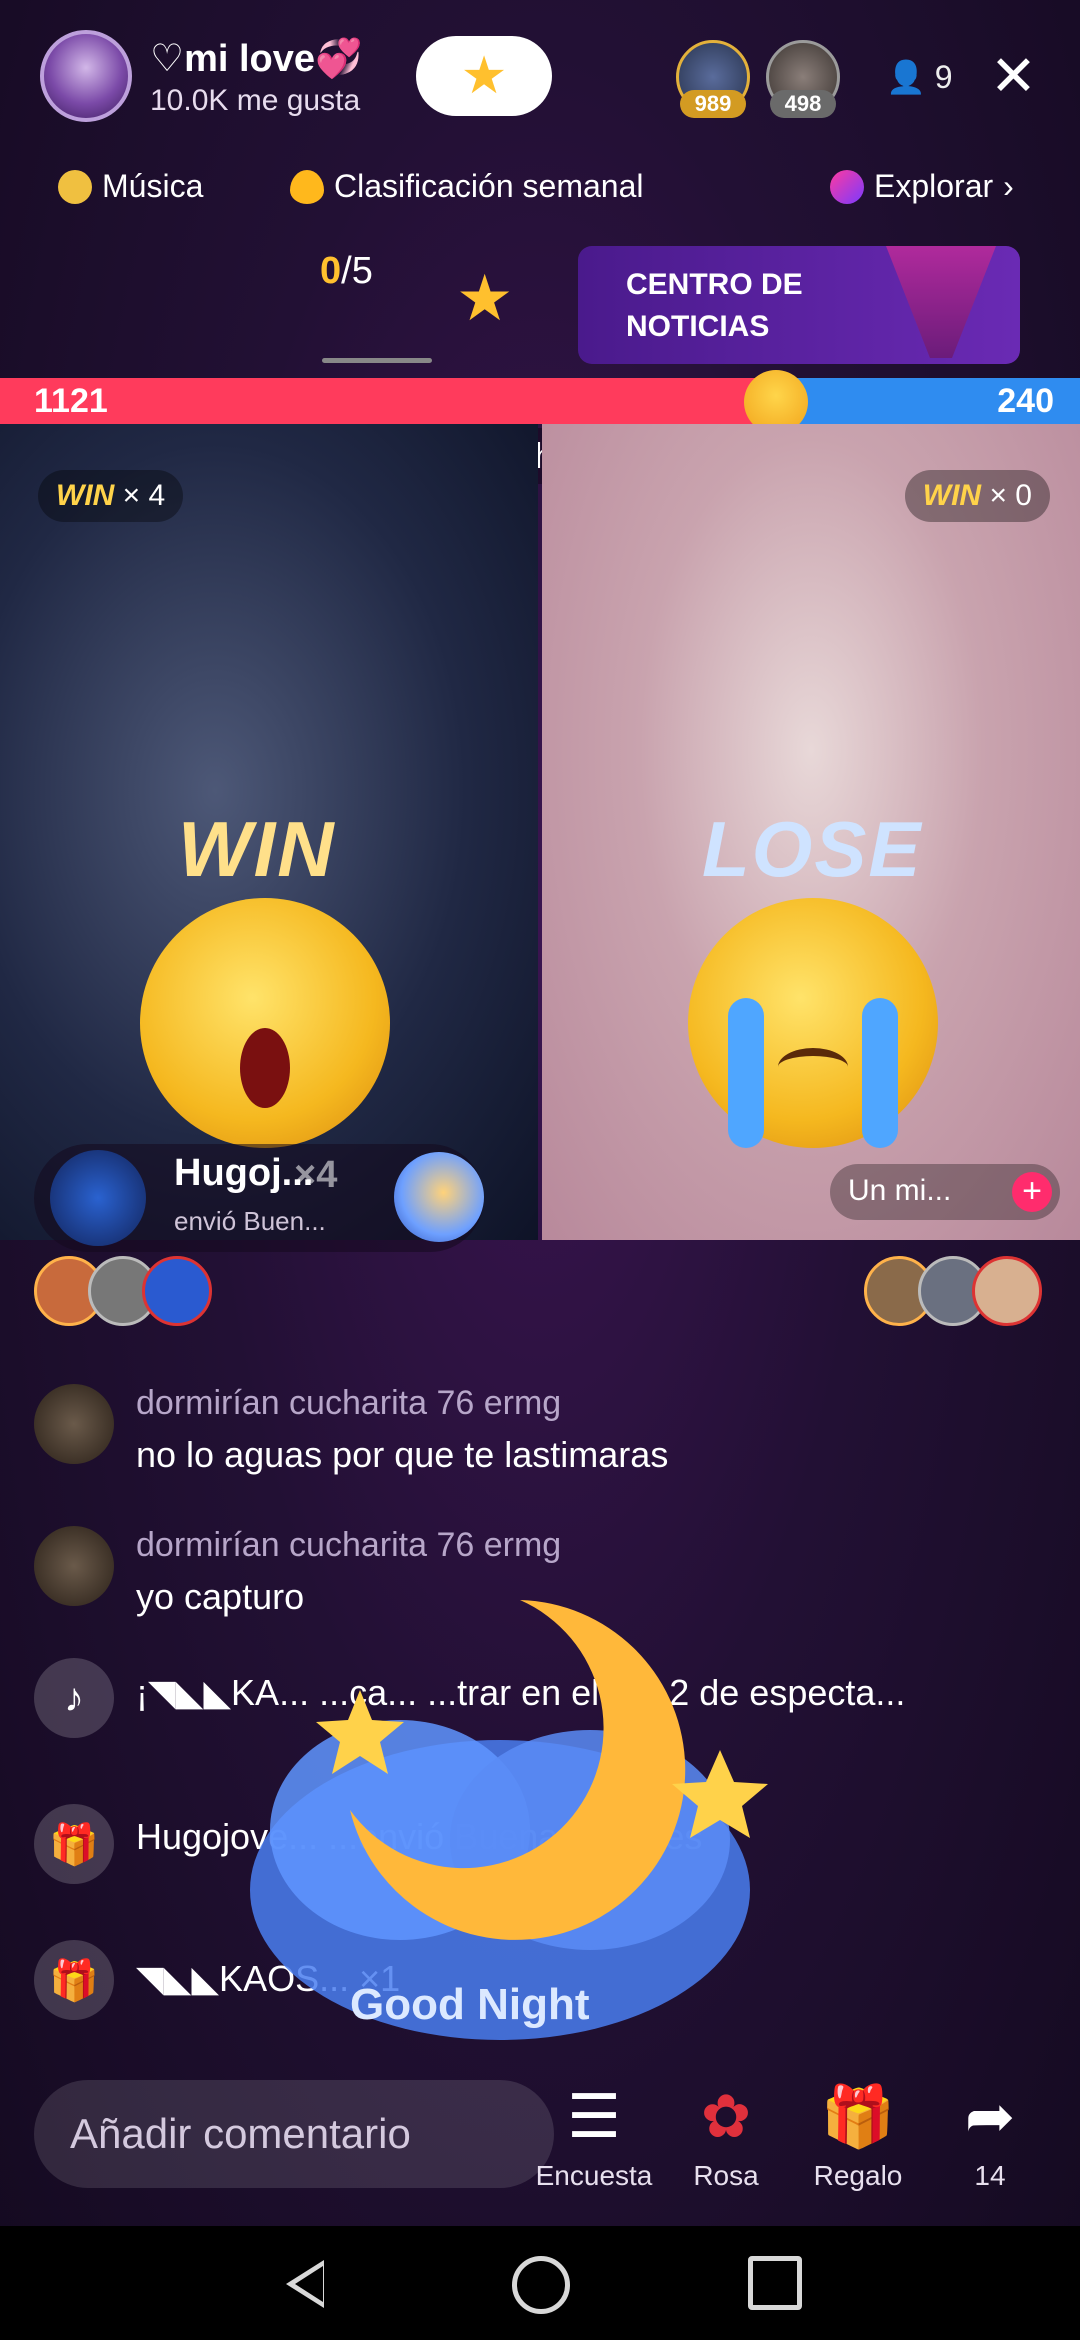  Describe the element at coordinates (990, 2116) in the screenshot. I see `share-icon: ➦` at that location.